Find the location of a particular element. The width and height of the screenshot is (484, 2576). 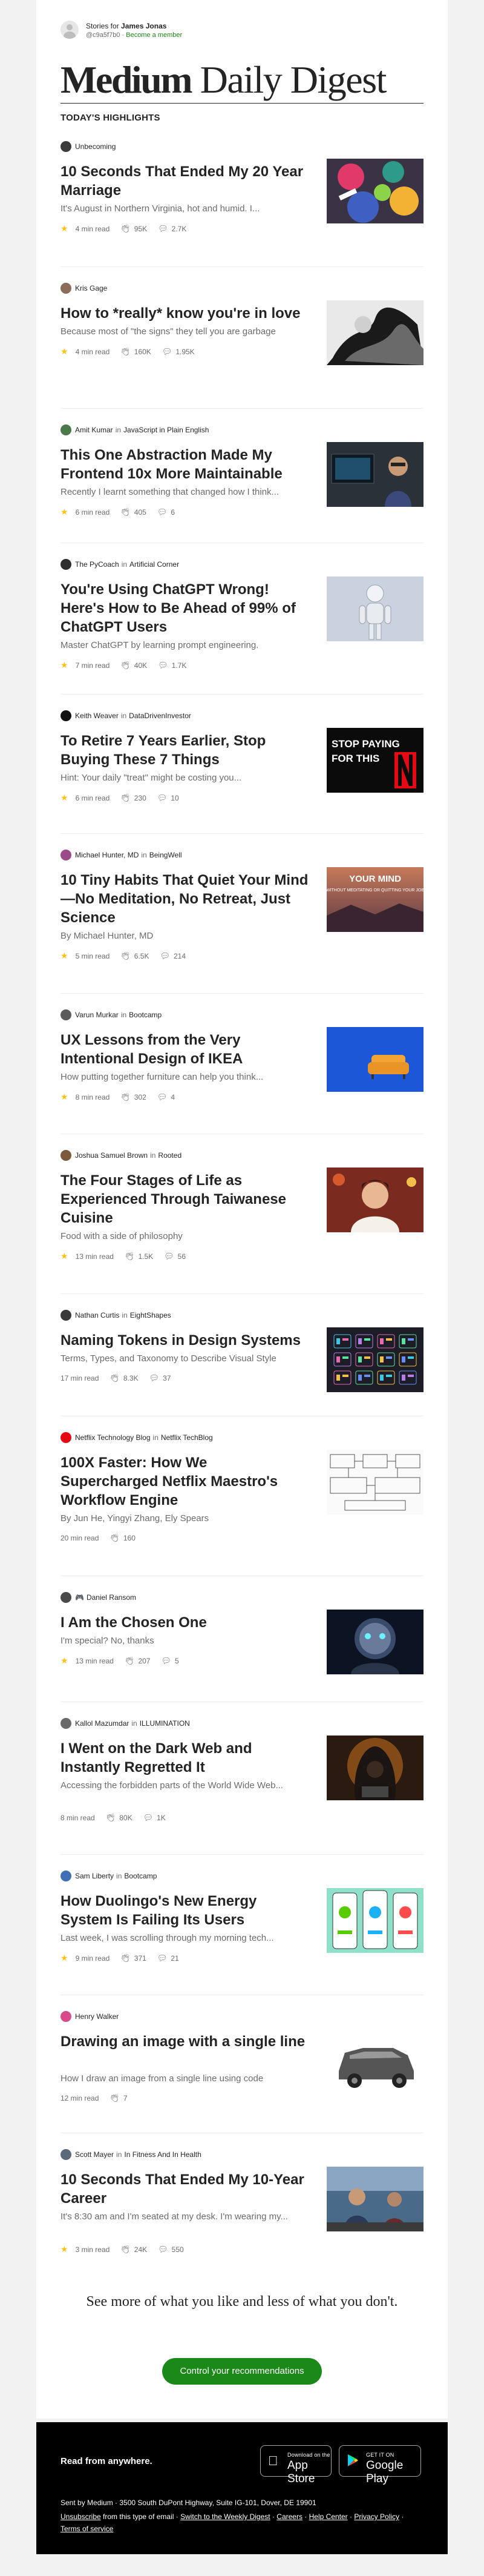

story-publication: Artificial Corner is located at coordinates (154, 564).